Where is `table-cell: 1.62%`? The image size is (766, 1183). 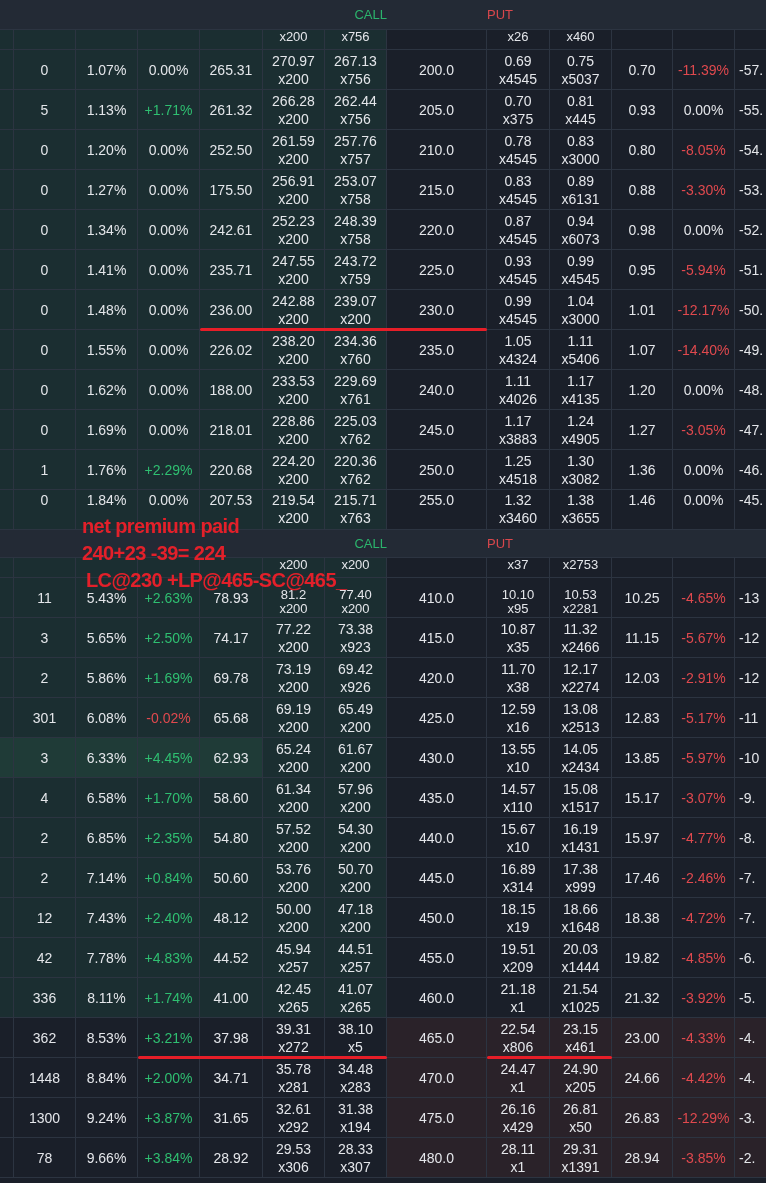 table-cell: 1.62% is located at coordinates (107, 389).